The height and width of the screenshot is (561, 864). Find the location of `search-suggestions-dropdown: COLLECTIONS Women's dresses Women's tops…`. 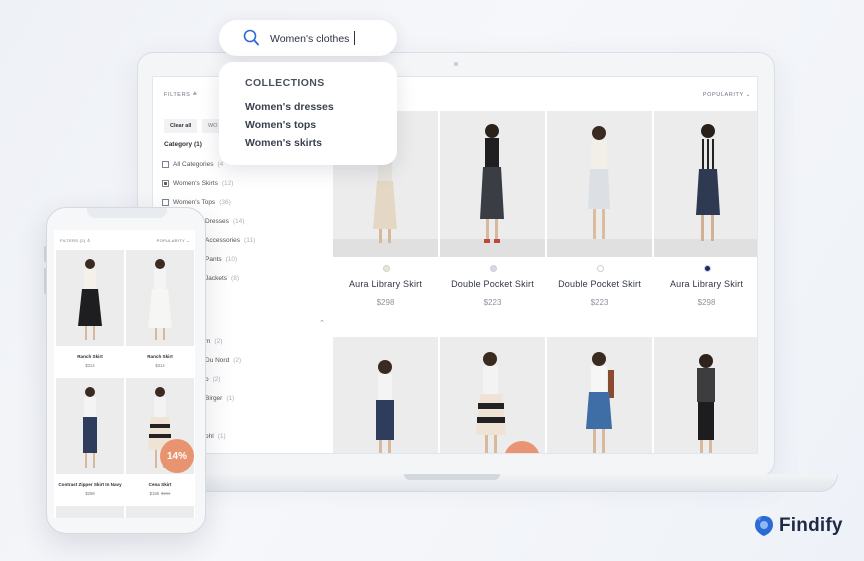

search-suggestions-dropdown: COLLECTIONS Women's dresses Women's tops… is located at coordinates (308, 113).